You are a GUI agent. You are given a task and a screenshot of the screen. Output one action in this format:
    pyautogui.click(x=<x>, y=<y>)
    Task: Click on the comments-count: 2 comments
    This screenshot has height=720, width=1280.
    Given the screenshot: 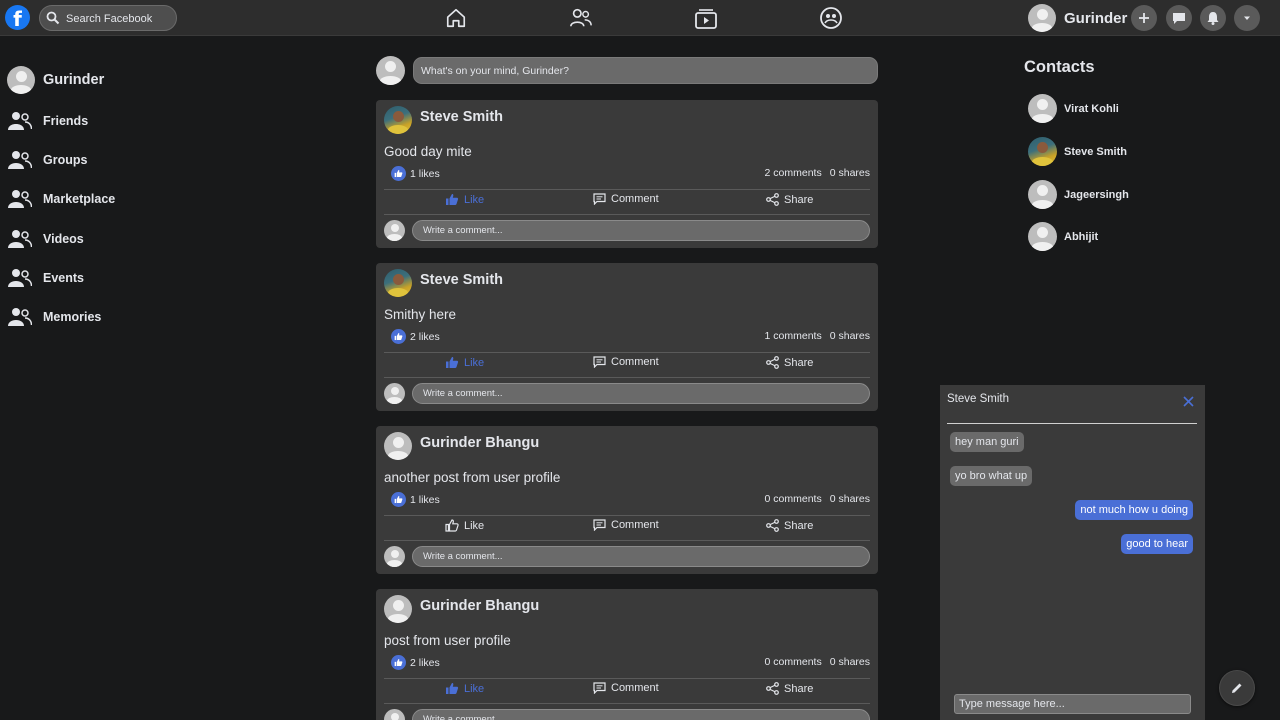 What is the action you would take?
    pyautogui.click(x=793, y=173)
    